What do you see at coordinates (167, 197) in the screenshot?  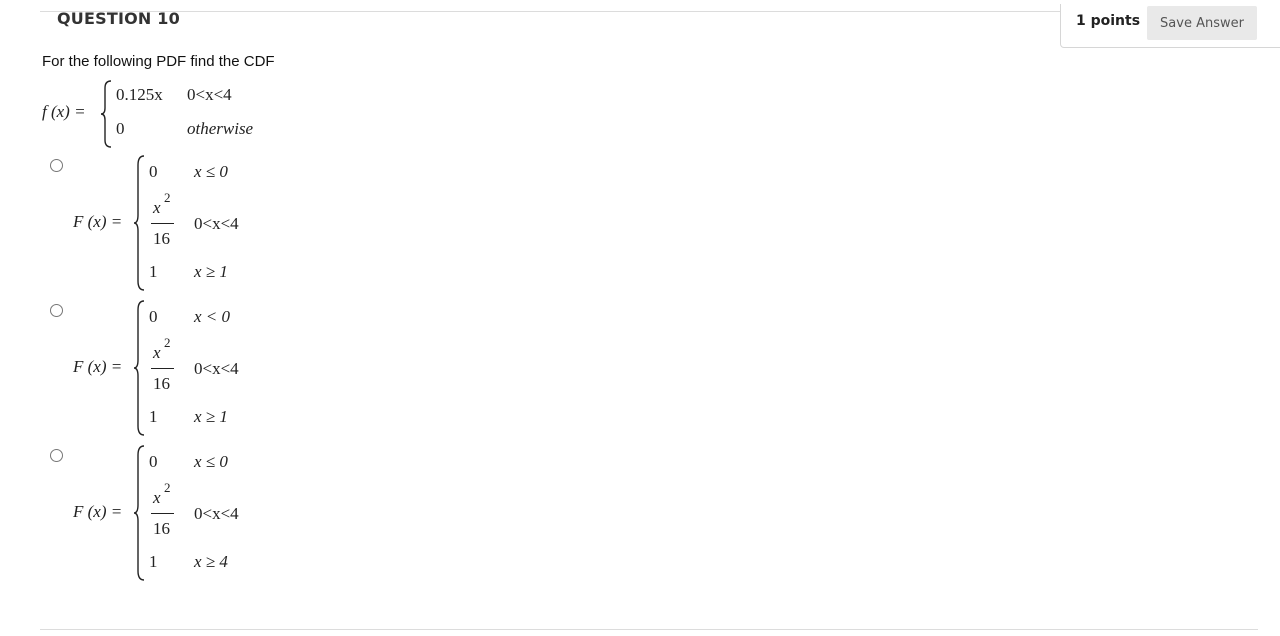 I see `option-1-exponent: 2` at bounding box center [167, 197].